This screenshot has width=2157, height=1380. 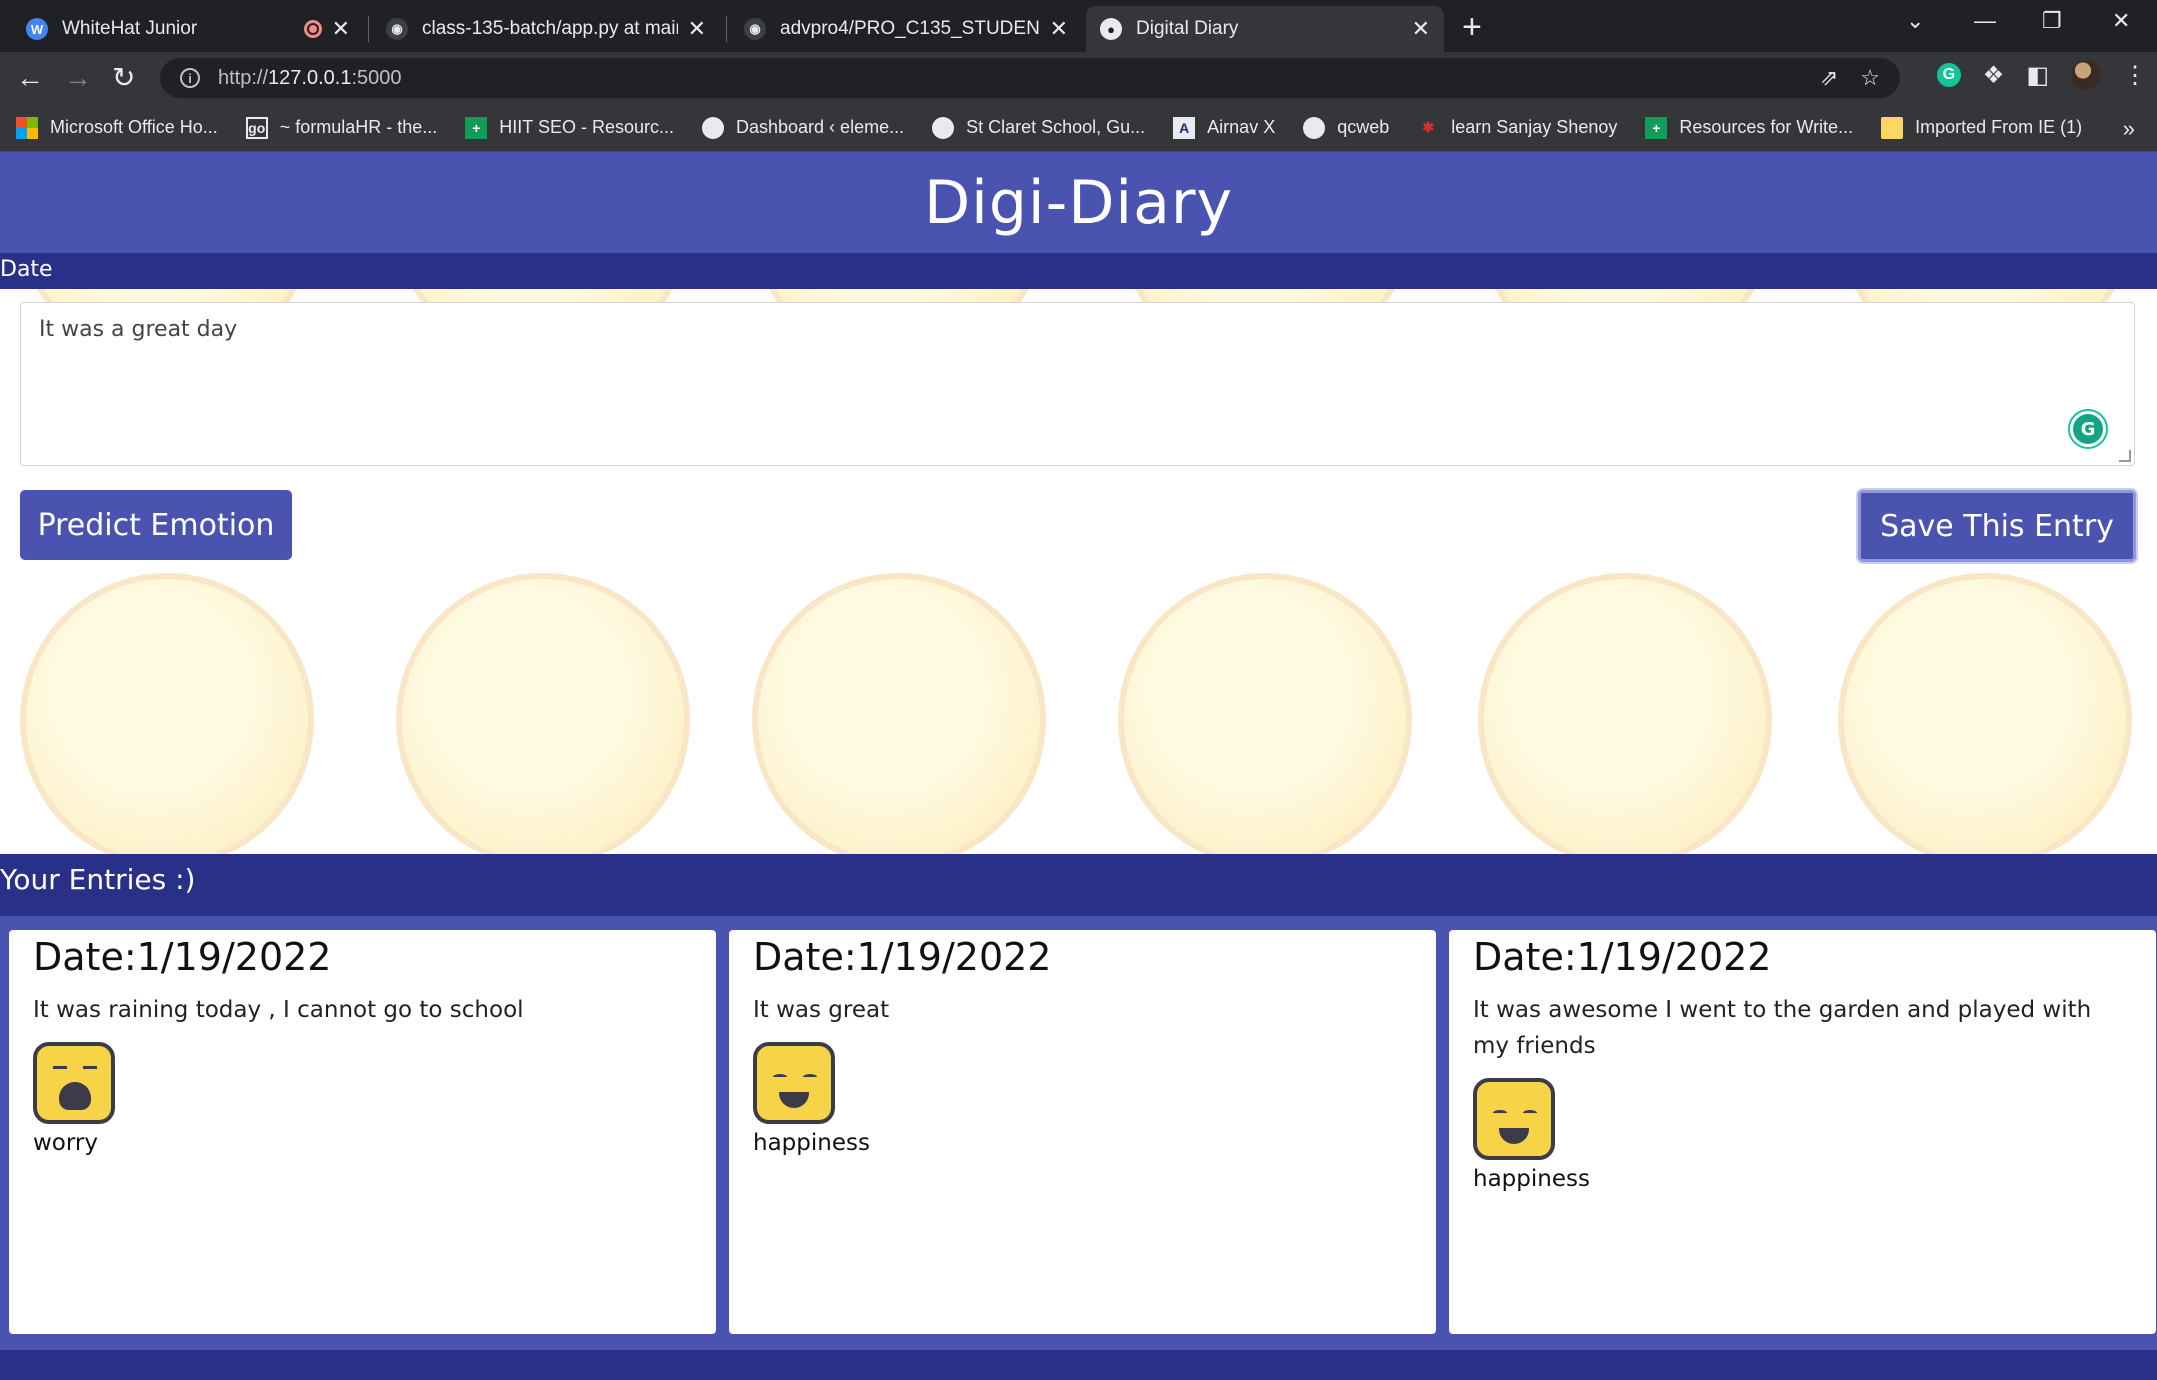 What do you see at coordinates (1999, 127) in the screenshot?
I see `bookmark-label: Imported From IE (1)` at bounding box center [1999, 127].